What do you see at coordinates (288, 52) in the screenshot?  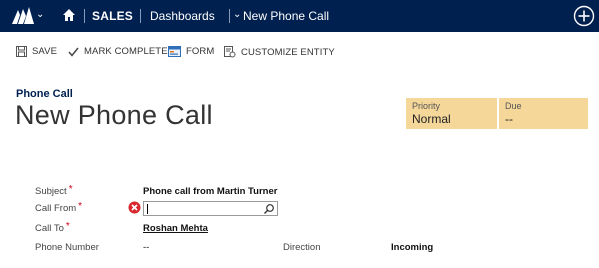 I see `customize-entity-label: CUSTOMIZE ENTITY` at bounding box center [288, 52].